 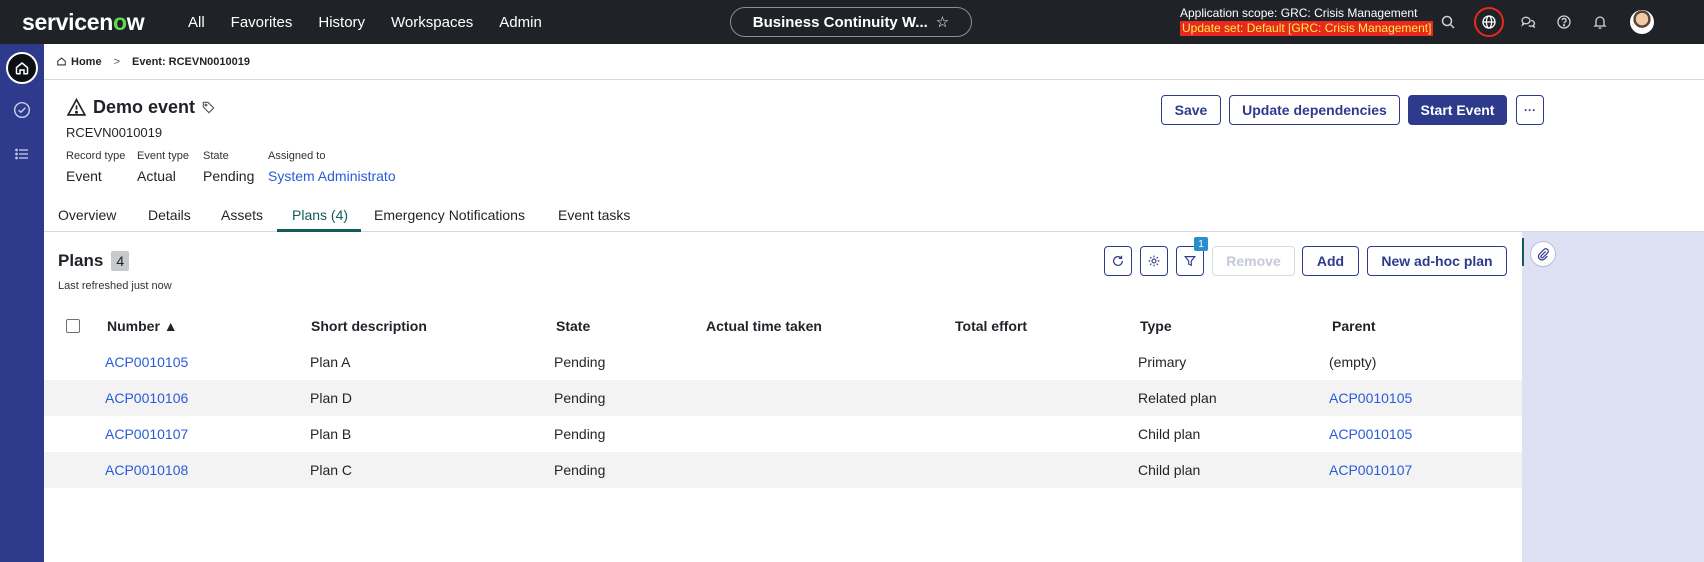 I want to click on plan-short-description: Plan D, so click(x=331, y=398).